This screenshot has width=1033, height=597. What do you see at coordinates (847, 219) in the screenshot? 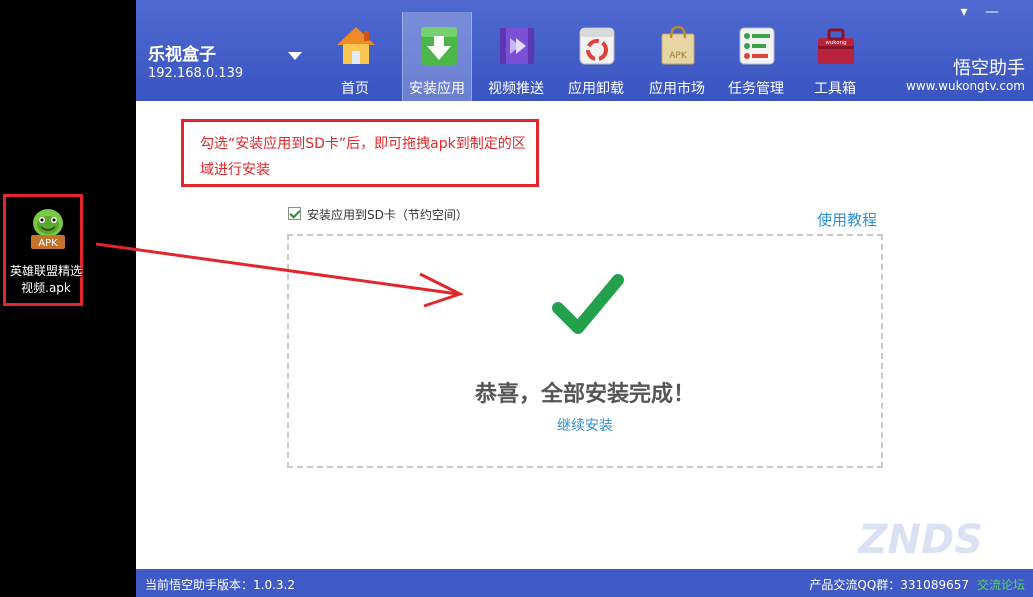
I see `tutorial-link: 使用教程` at bounding box center [847, 219].